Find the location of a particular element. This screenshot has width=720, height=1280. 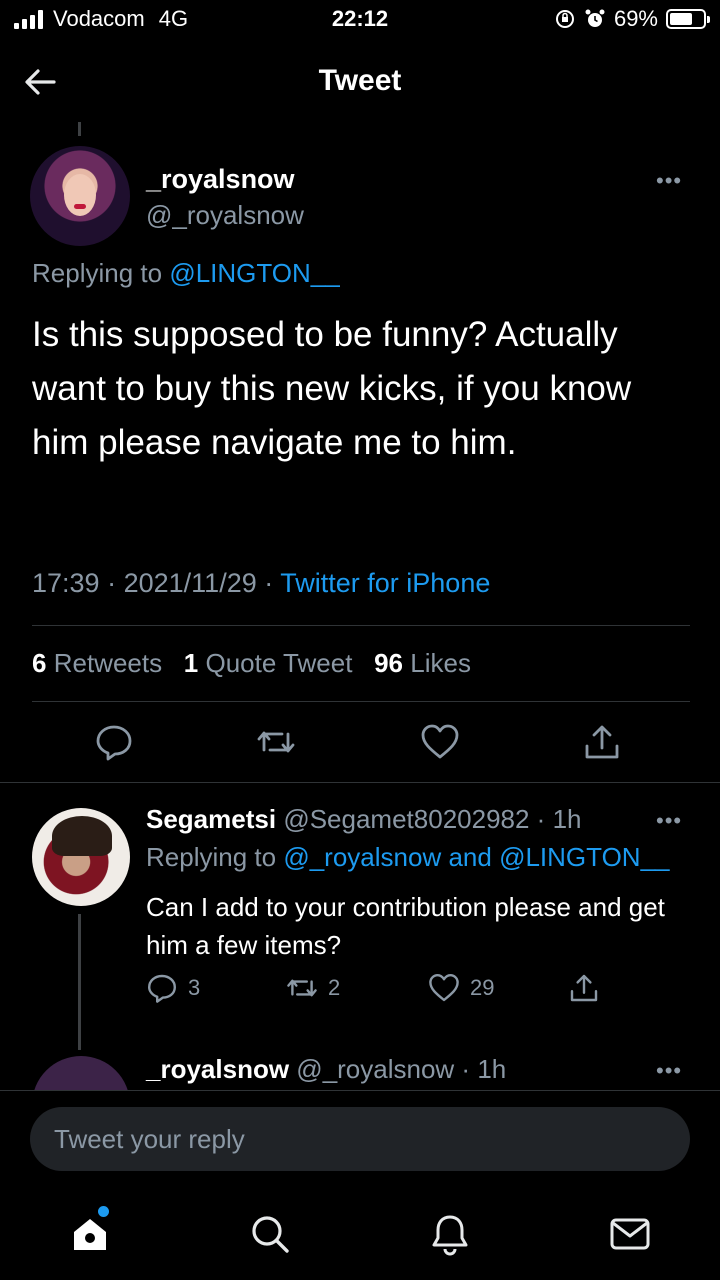

tab-notifications is located at coordinates (450, 1234).